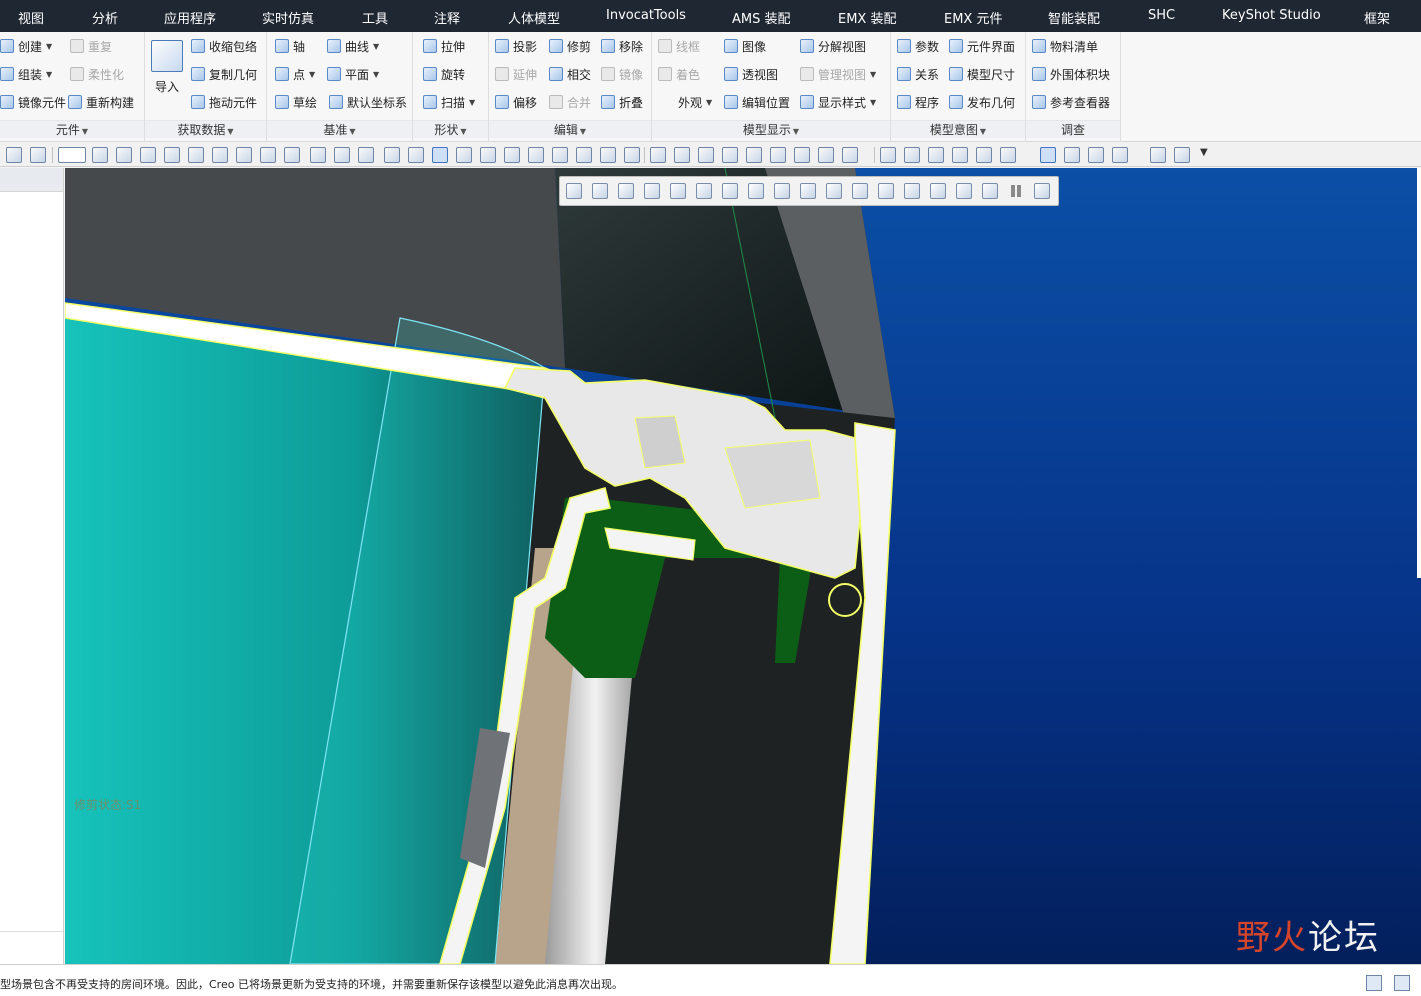  I want to click on spline-tool-icon, so click(682, 155).